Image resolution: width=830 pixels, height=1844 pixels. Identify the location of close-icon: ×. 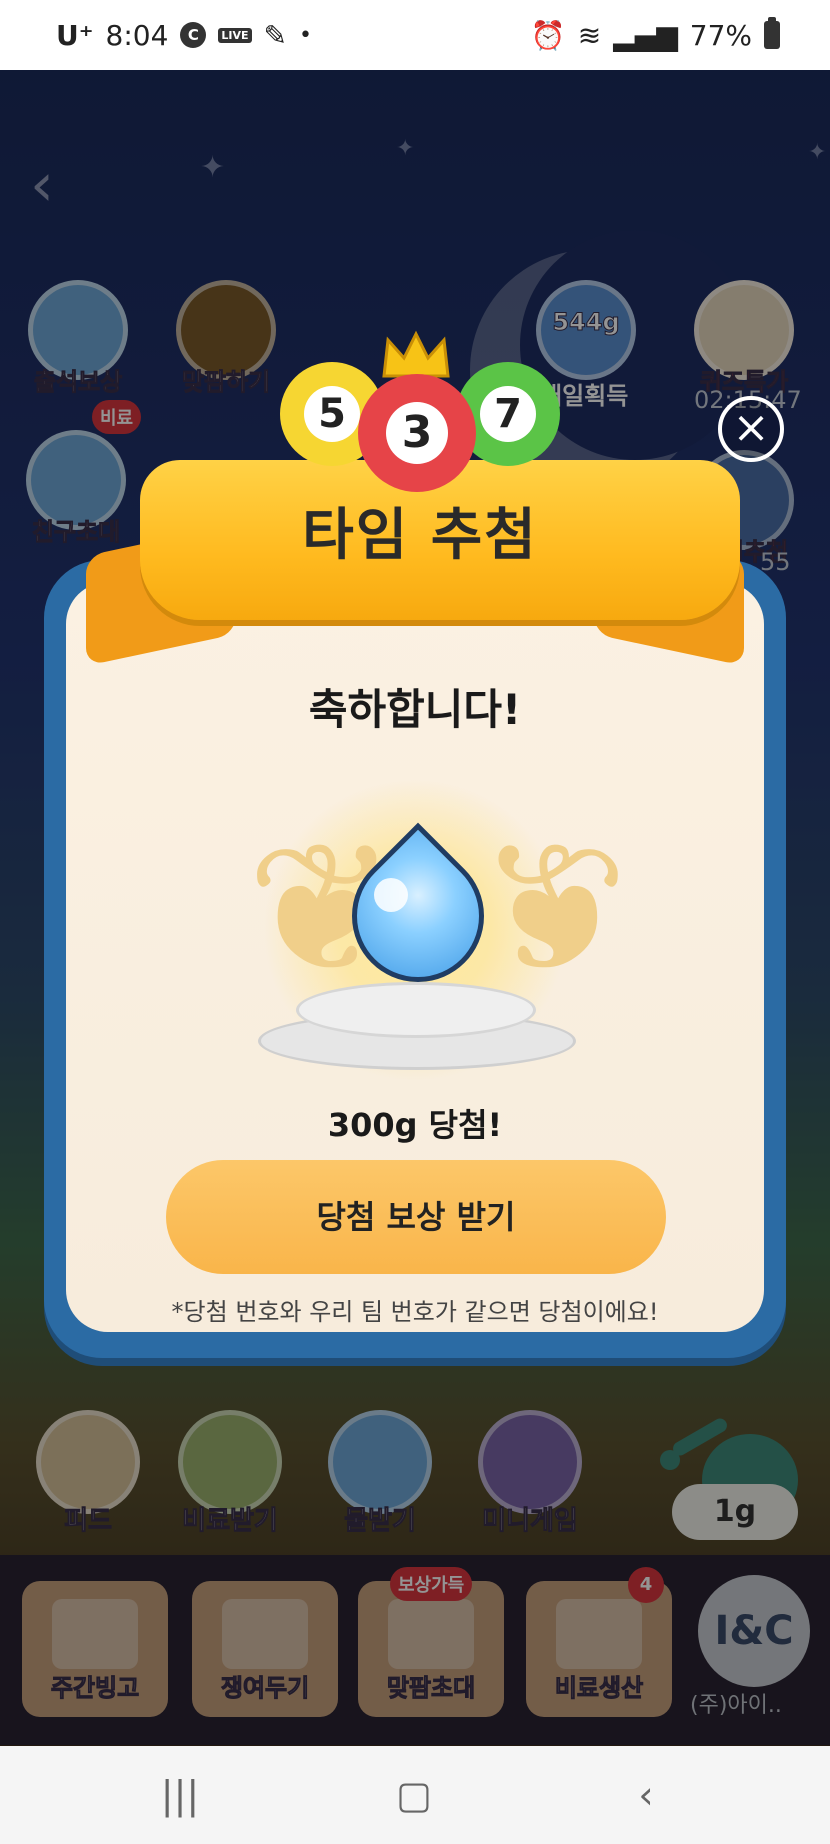
(751, 427).